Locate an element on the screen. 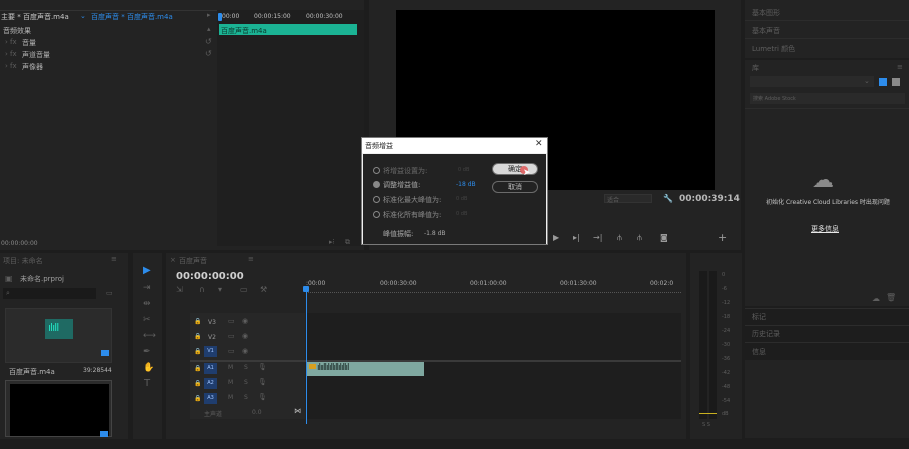 The height and width of the screenshot is (449, 909). timeline-ruler is located at coordinates (493, 291).